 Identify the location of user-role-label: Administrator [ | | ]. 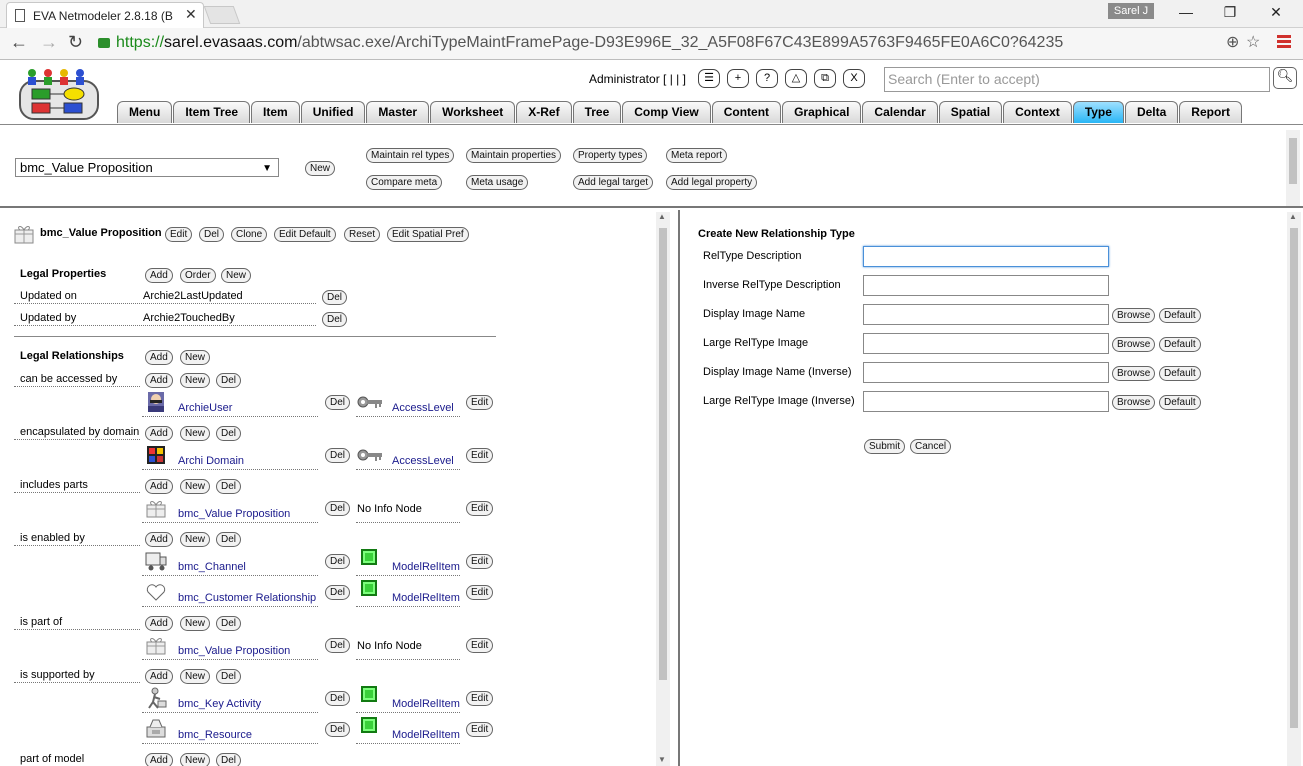
(637, 79).